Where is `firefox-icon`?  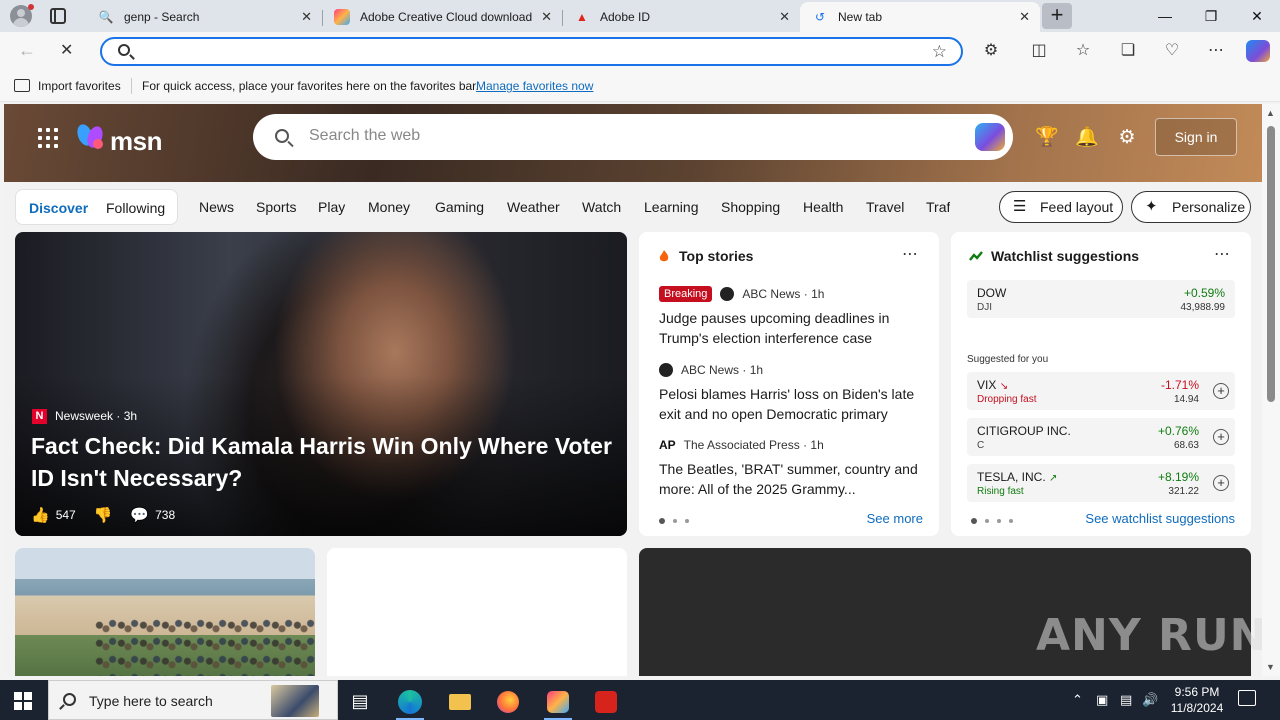 firefox-icon is located at coordinates (508, 702).